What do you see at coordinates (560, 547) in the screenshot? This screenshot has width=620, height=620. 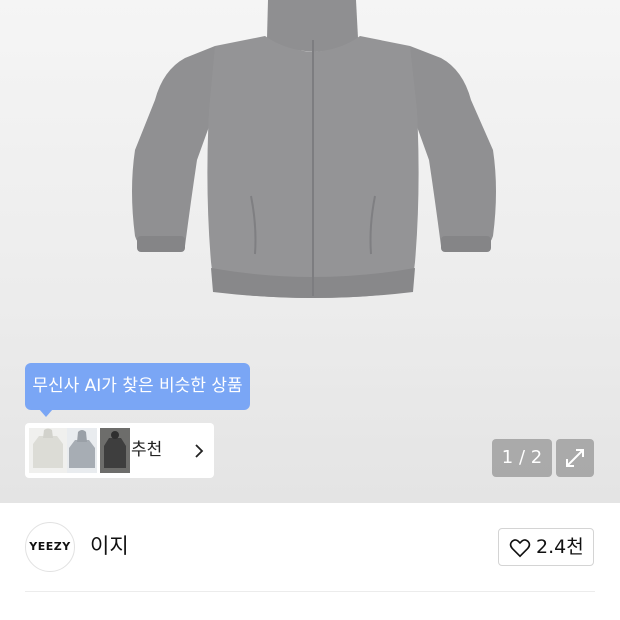 I see `like-count: 2.4천` at bounding box center [560, 547].